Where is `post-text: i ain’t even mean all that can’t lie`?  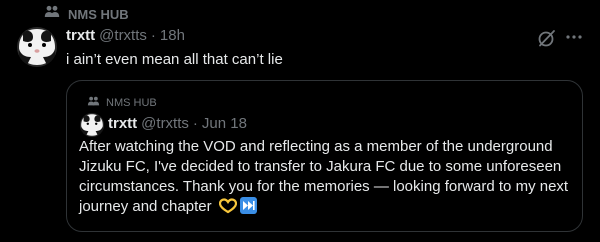 post-text: i ain’t even mean all that can’t lie is located at coordinates (174, 59).